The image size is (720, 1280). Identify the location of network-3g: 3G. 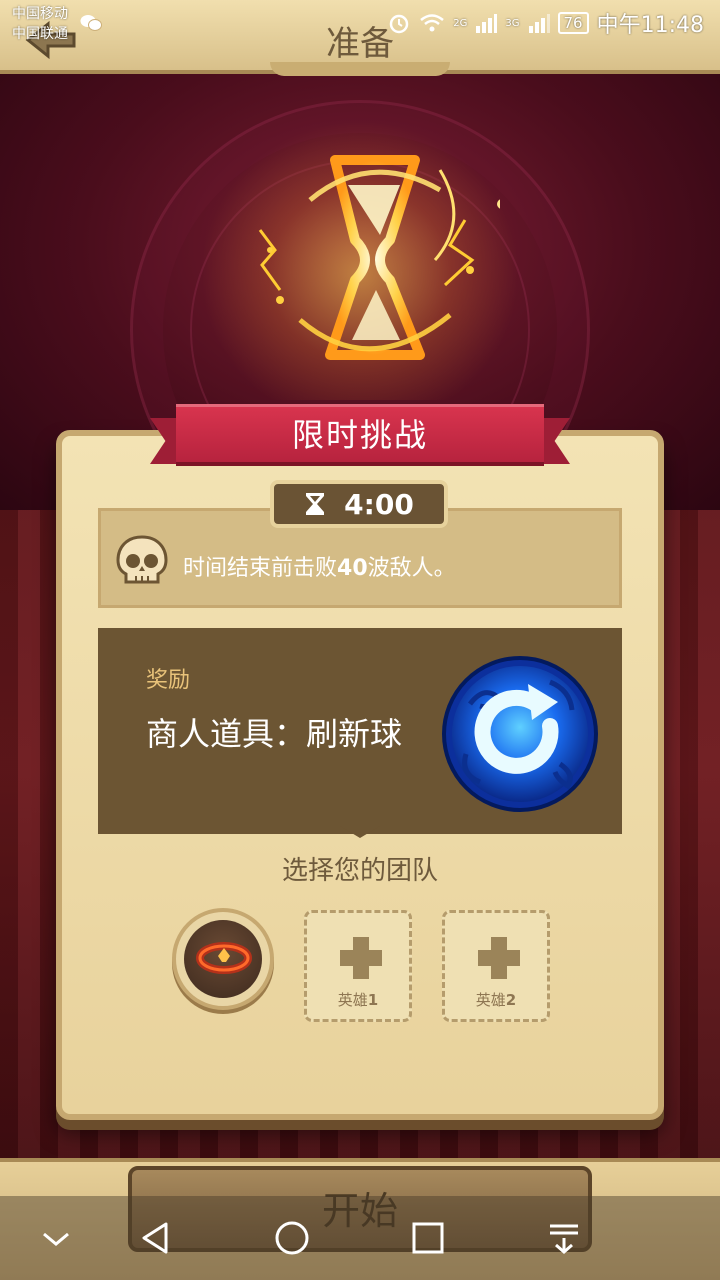
(512, 23).